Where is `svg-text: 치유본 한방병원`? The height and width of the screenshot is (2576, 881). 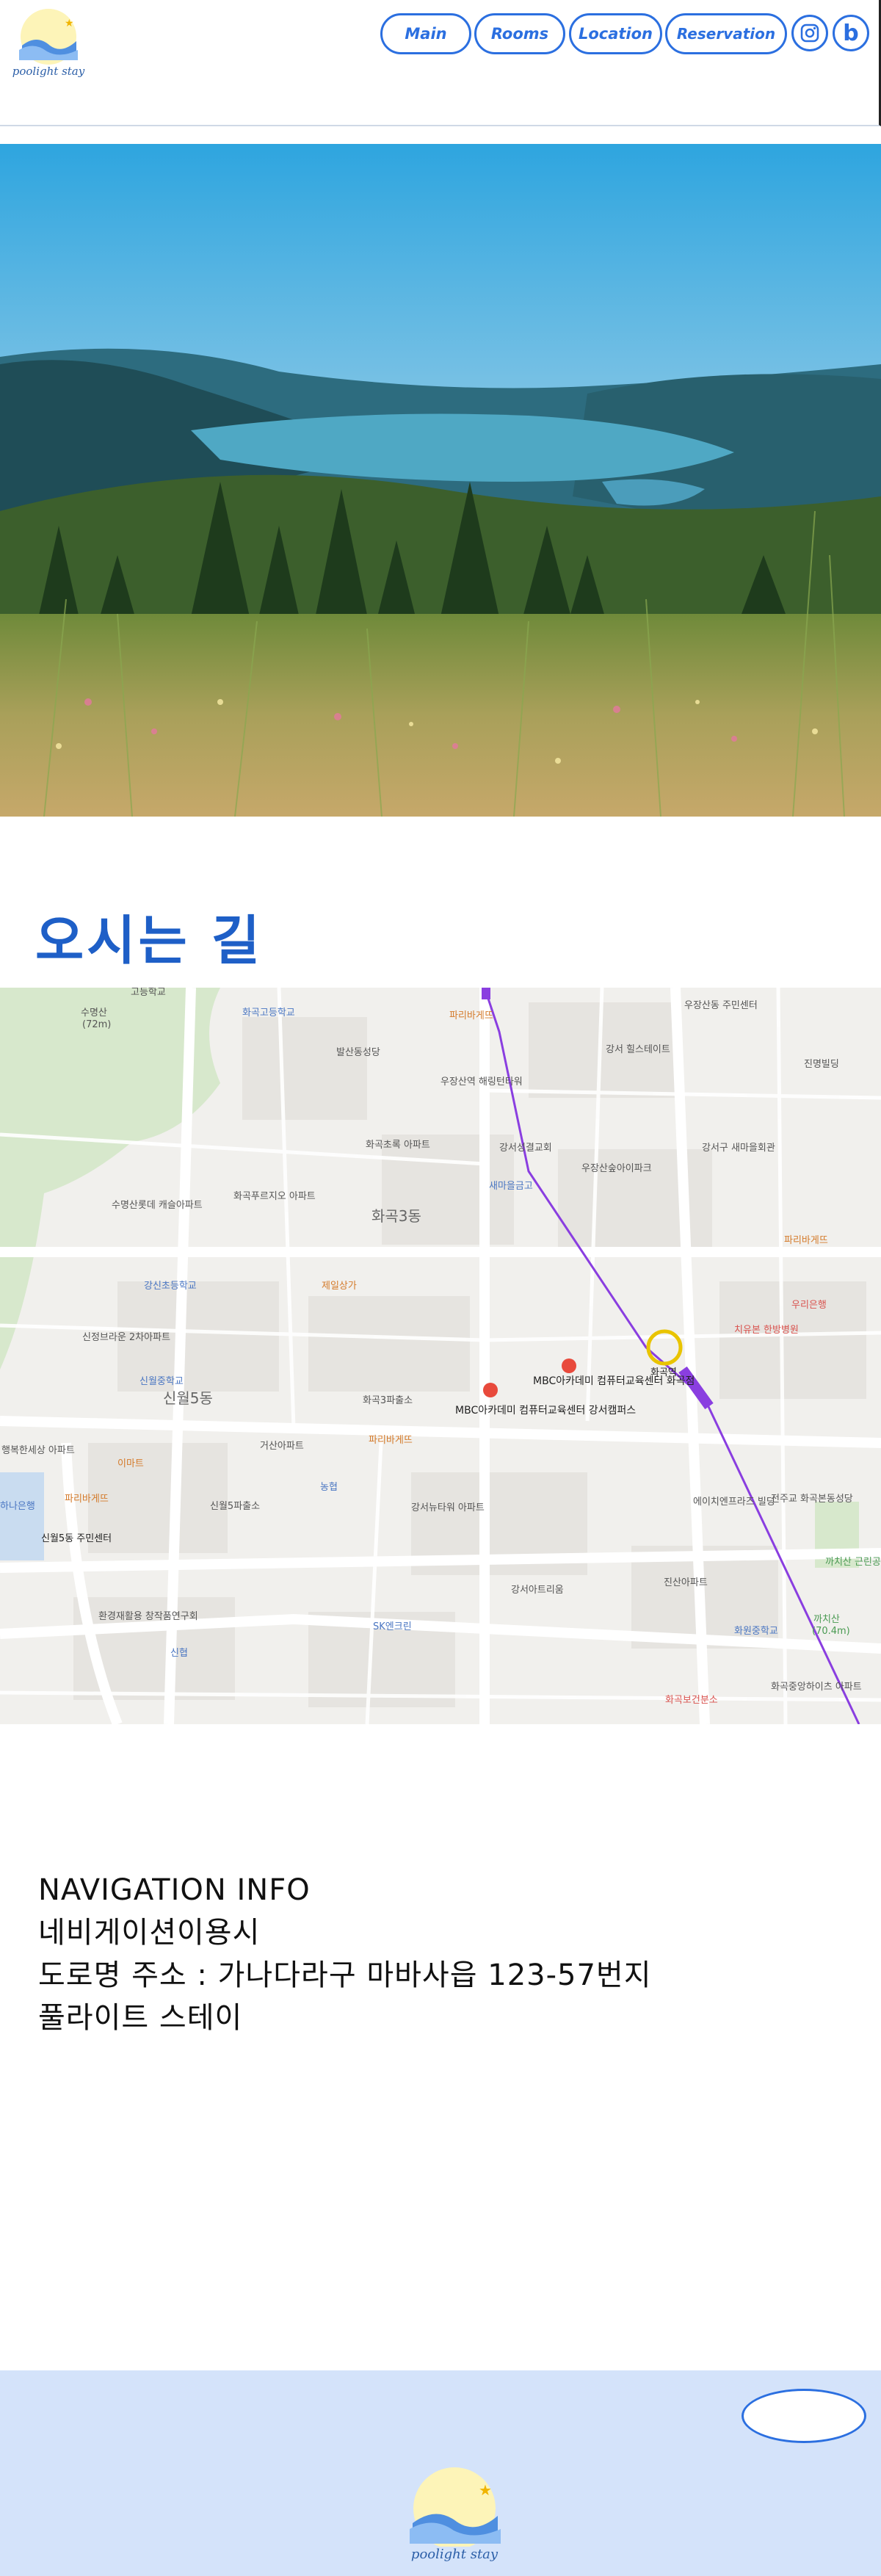
svg-text: 치유본 한방병원 is located at coordinates (766, 1330).